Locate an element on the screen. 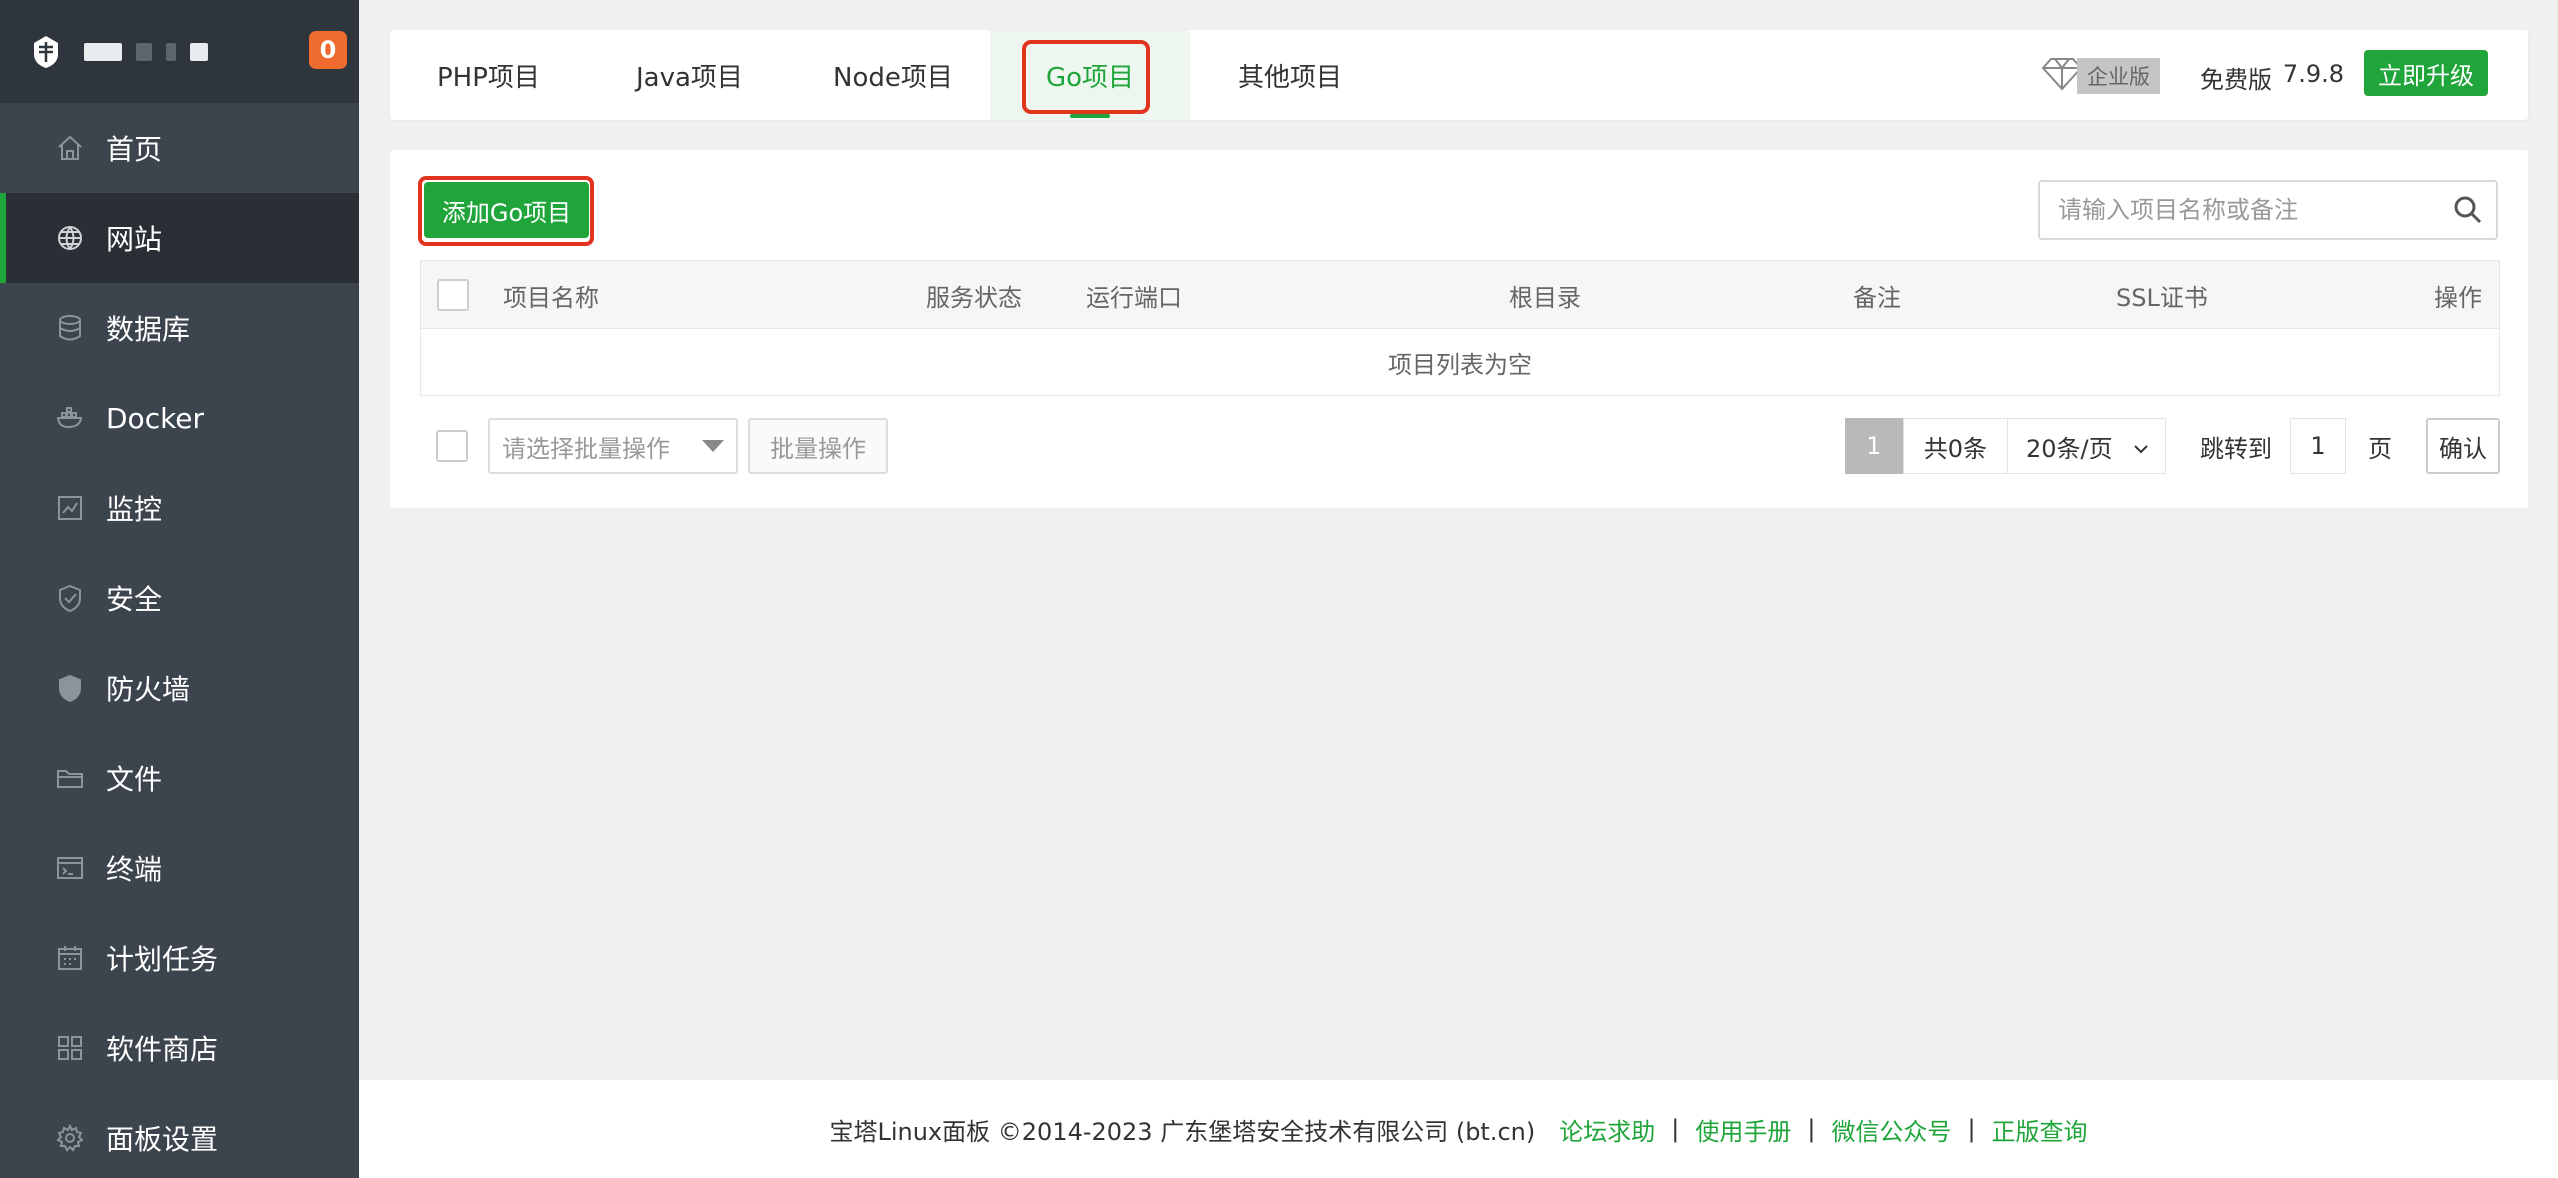  project-search is located at coordinates (2268, 210).